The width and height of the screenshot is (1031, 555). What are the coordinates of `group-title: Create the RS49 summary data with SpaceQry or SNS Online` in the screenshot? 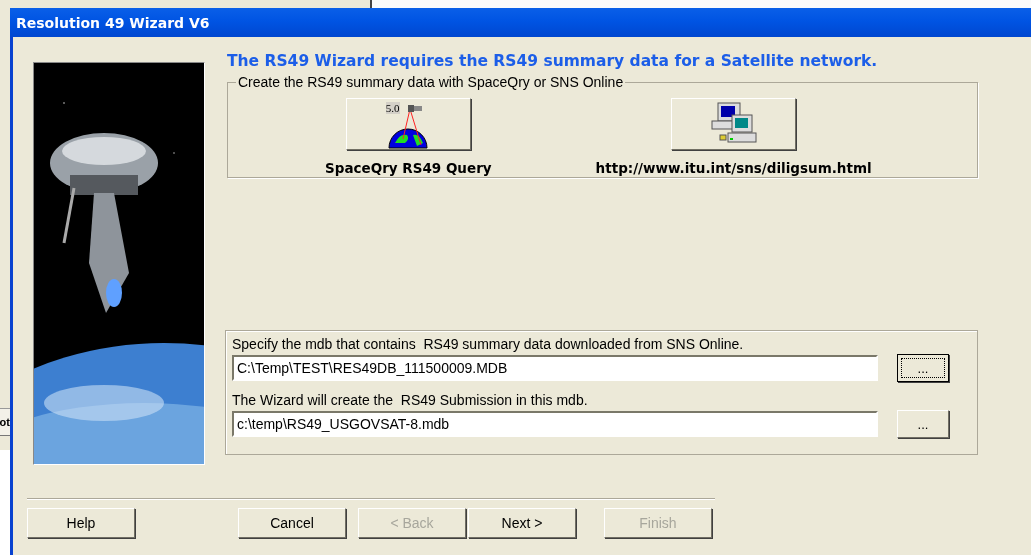 It's located at (431, 82).